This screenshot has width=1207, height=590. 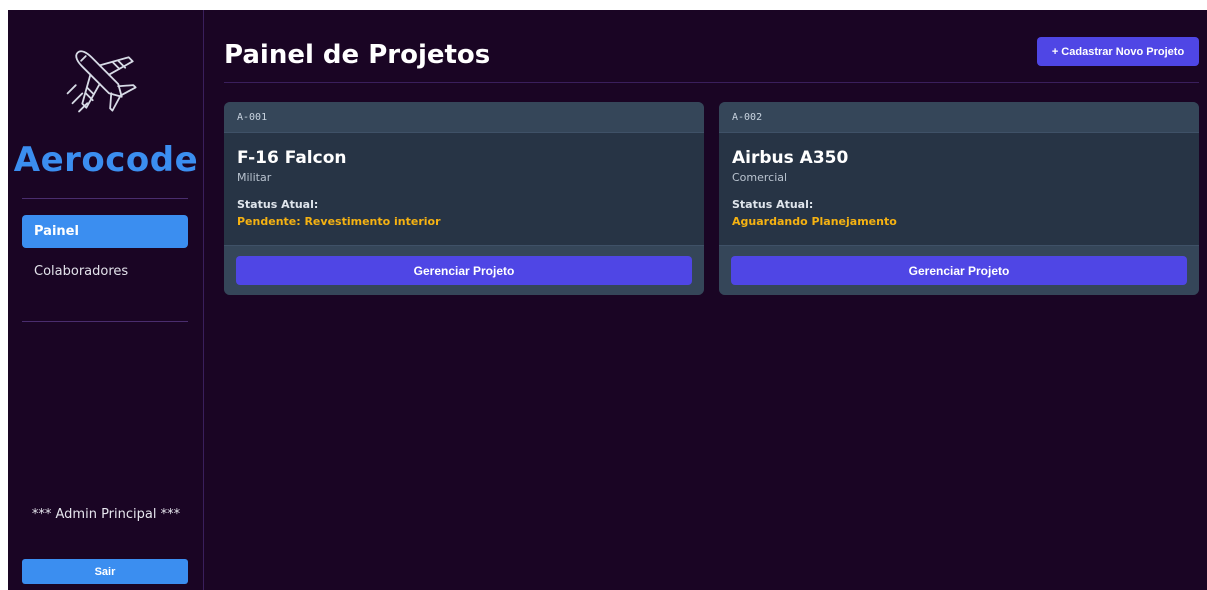 I want to click on new-project-button: + Cadastrar Novo Projeto, so click(x=1118, y=51).